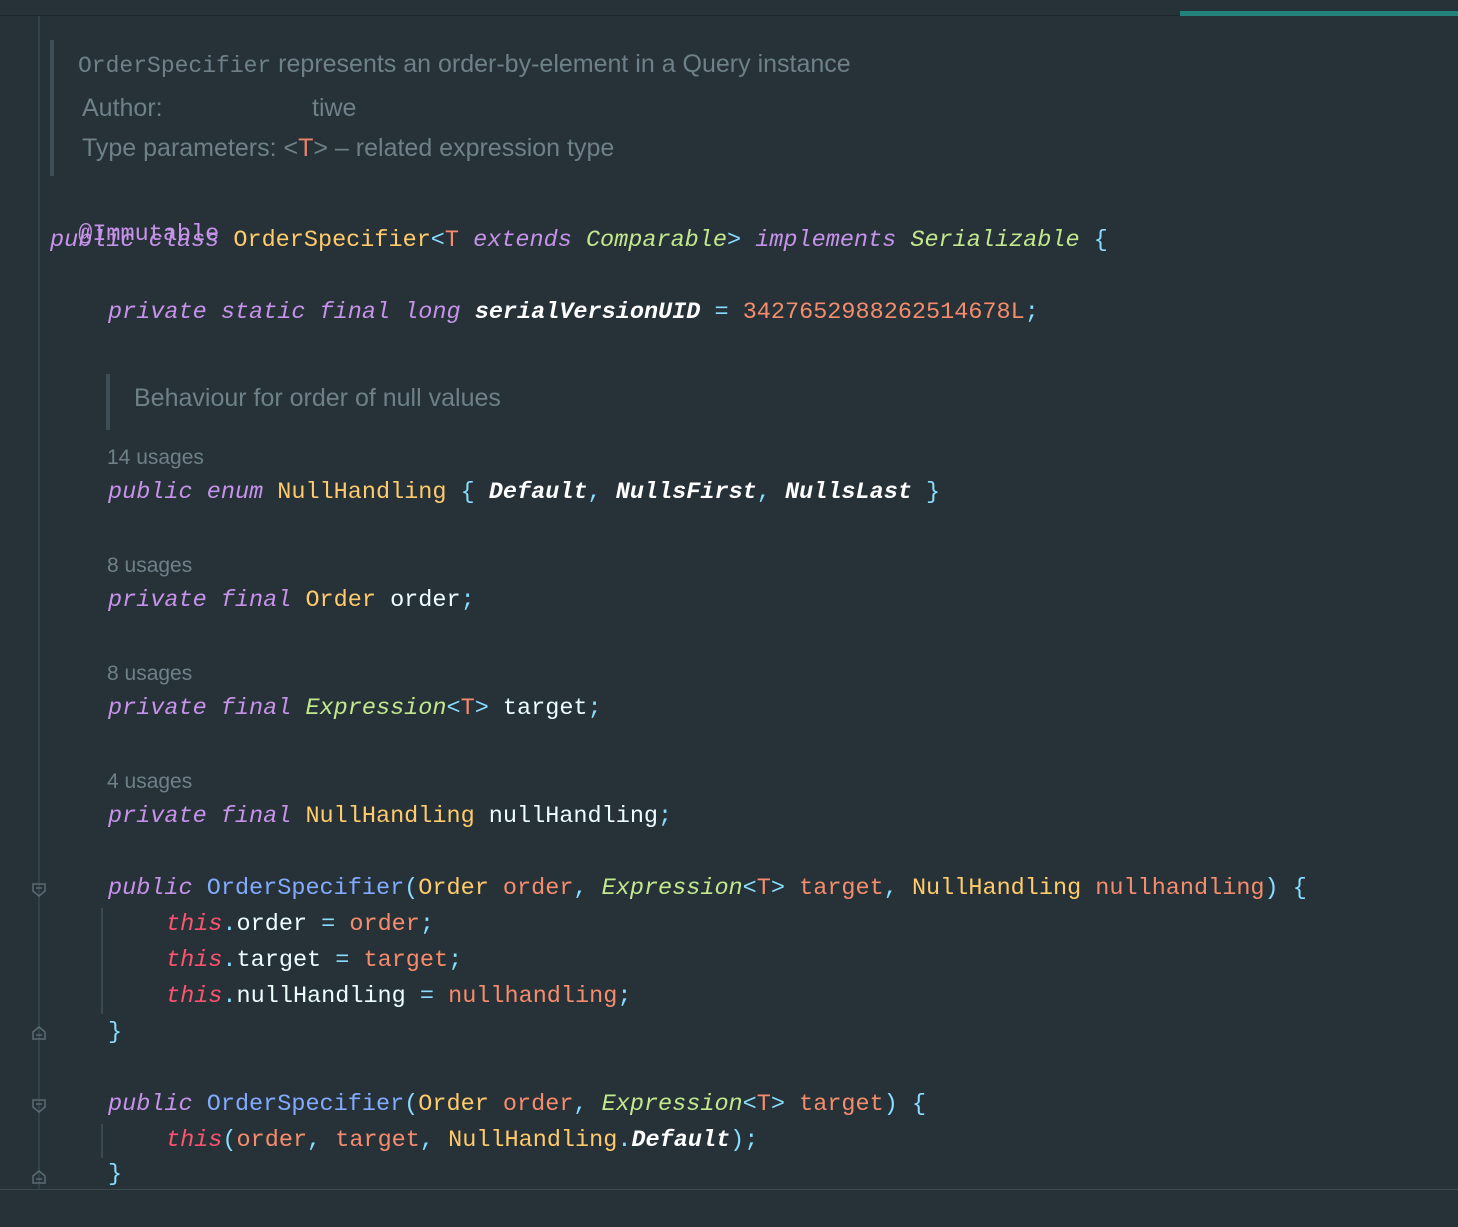 The image size is (1458, 1227). I want to click on code-line-assign-target: this.target = target;, so click(314, 961).